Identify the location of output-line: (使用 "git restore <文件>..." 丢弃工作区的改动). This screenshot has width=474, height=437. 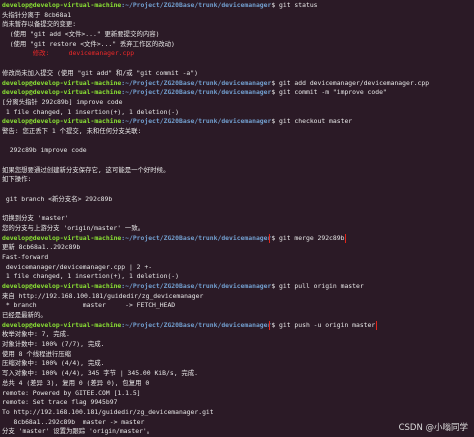
(88, 43).